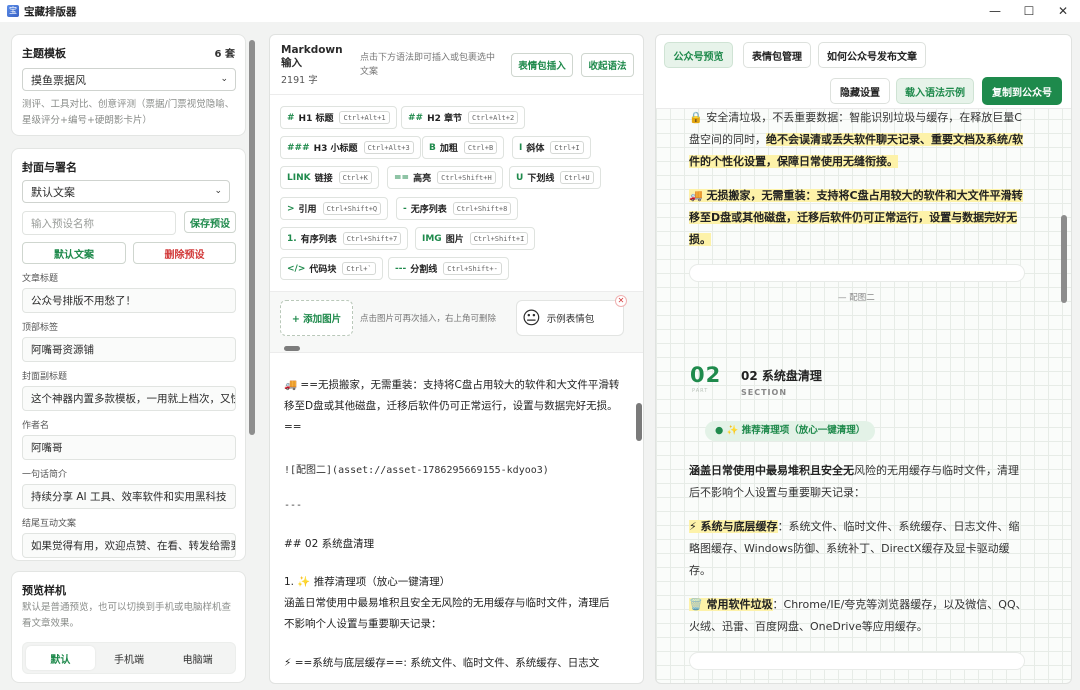 Image resolution: width=1080 pixels, height=690 pixels. I want to click on syntax-mark: </>, so click(296, 268).